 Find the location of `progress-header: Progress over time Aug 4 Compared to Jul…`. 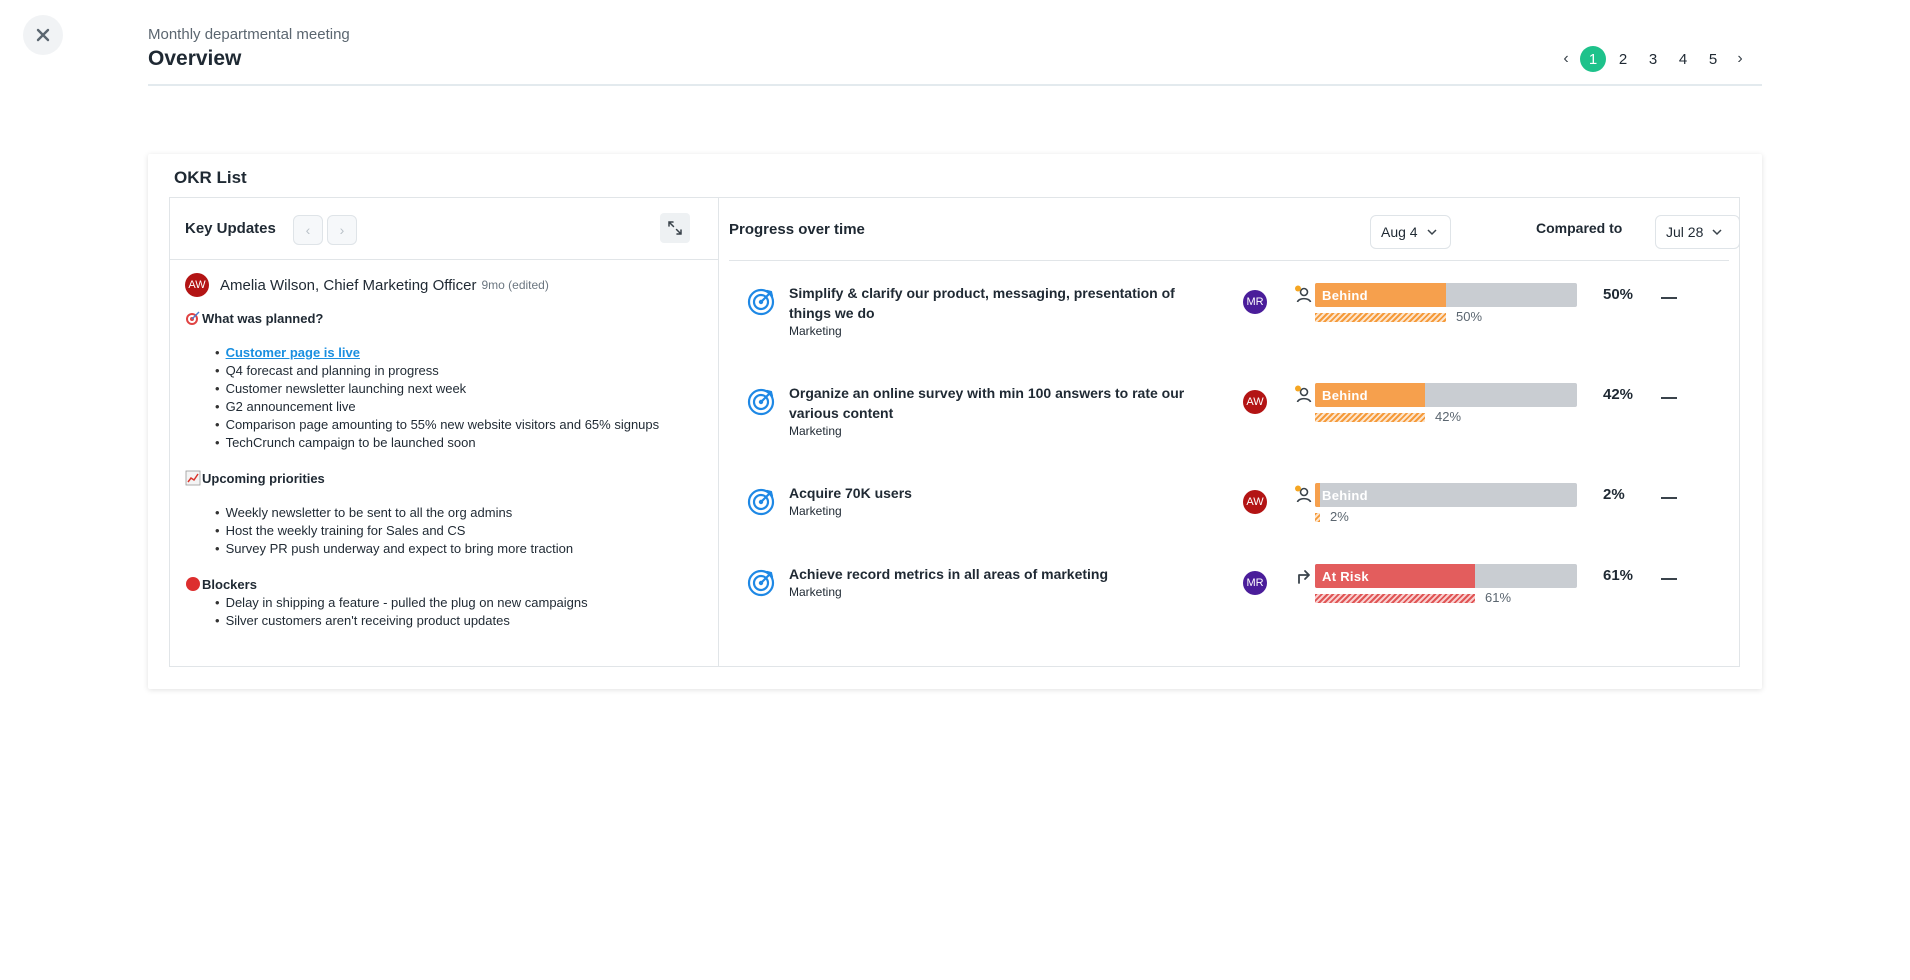

progress-header: Progress over time Aug 4 Compared to Jul… is located at coordinates (1234, 229).